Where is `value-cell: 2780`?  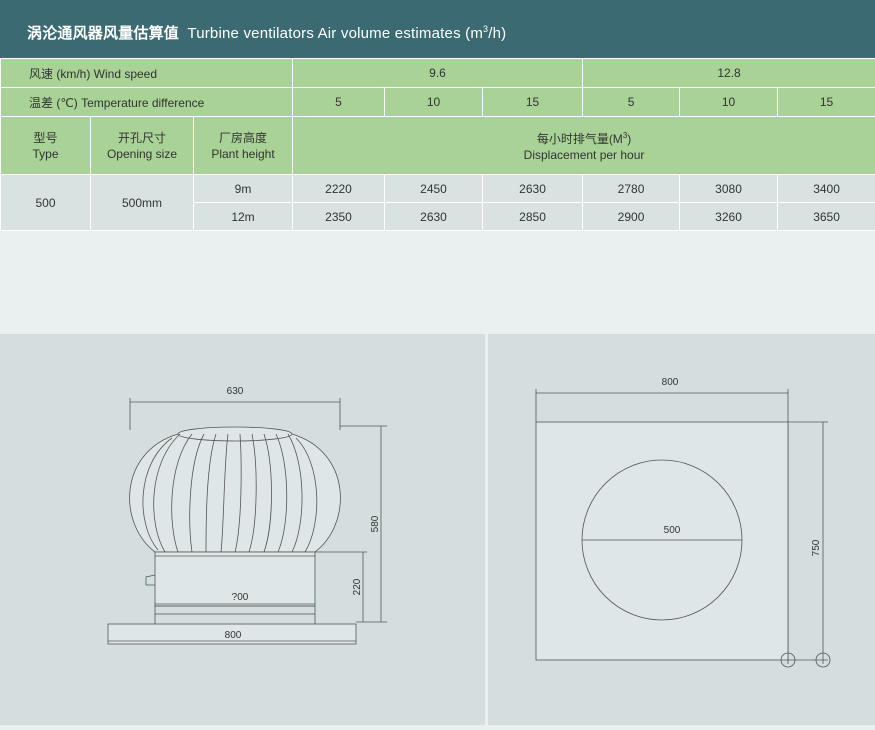
value-cell: 2780 is located at coordinates (631, 189).